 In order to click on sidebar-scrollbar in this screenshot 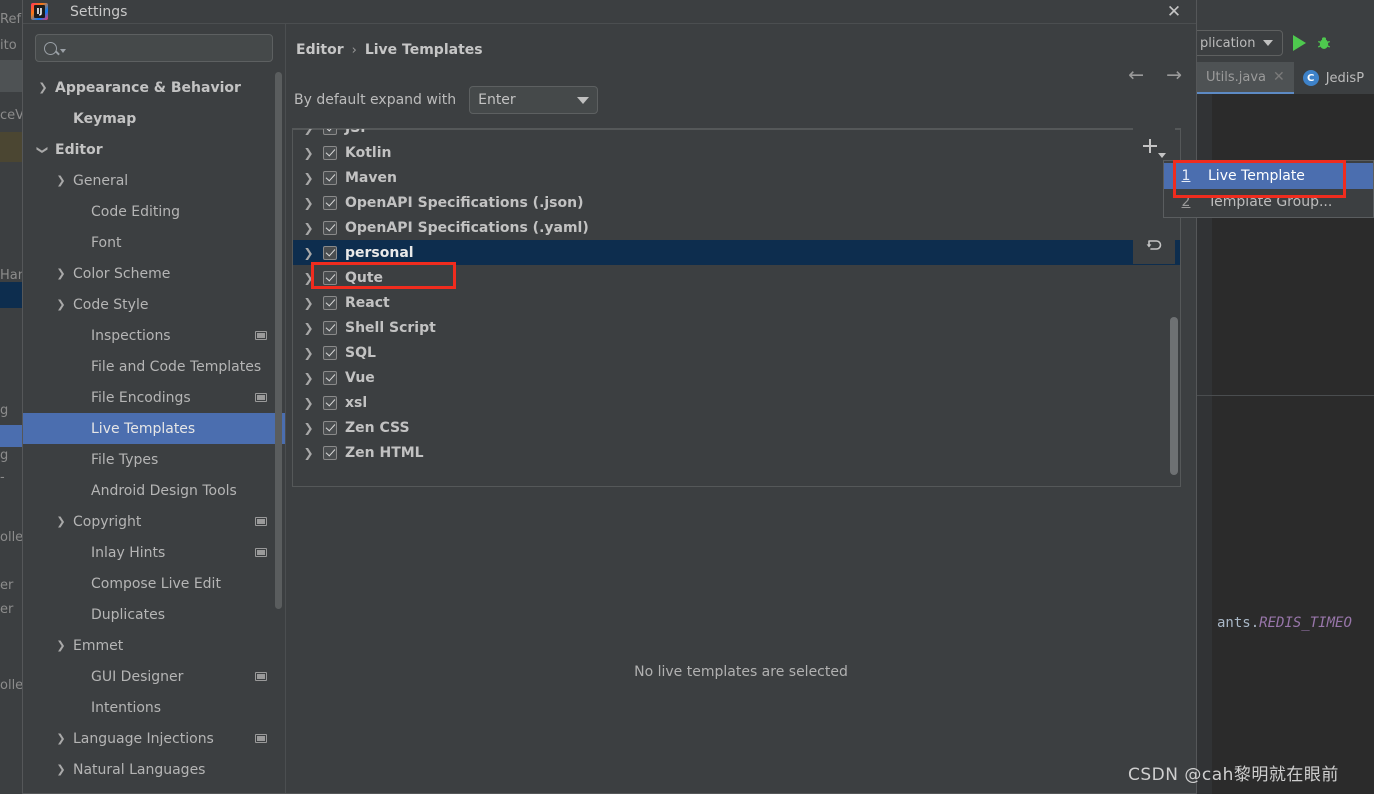, I will do `click(278, 352)`.